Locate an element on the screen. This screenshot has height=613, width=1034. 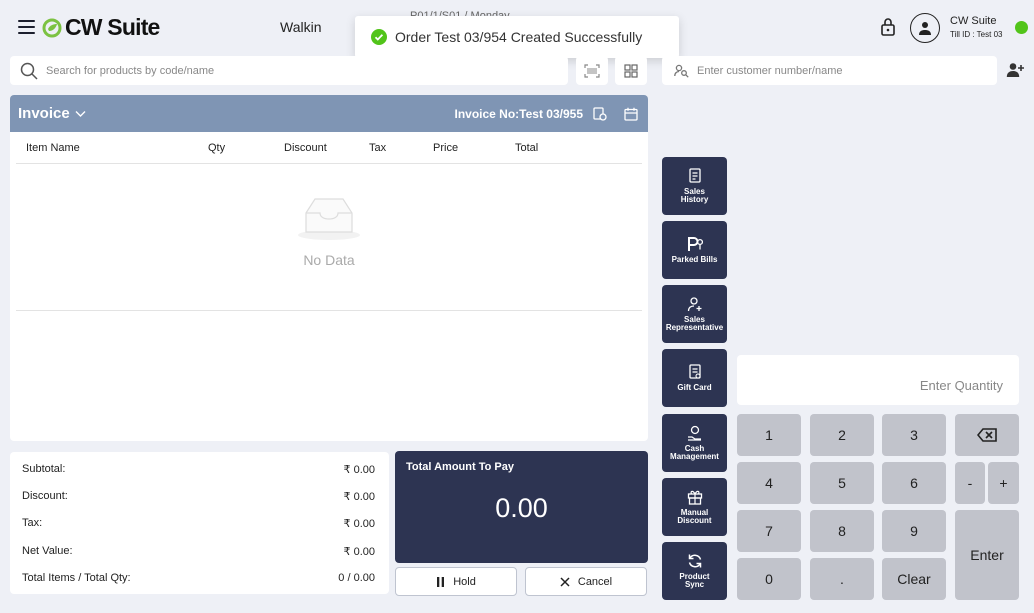
key-9: 9 is located at coordinates (914, 531).